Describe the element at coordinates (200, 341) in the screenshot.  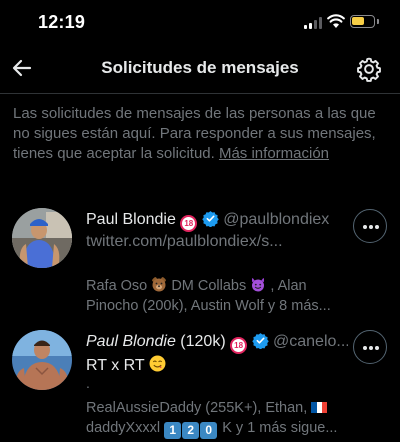
I see `display-name-suffix: (120k)` at that location.